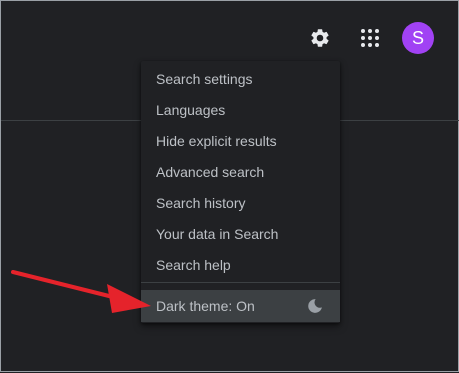 The height and width of the screenshot is (373, 459). I want to click on avatar-letter: S, so click(417, 37).